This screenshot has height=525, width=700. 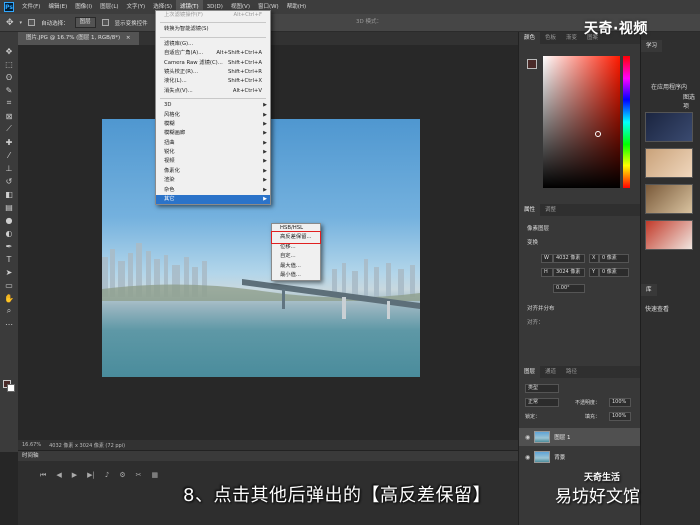 What do you see at coordinates (9, 285) in the screenshot?
I see `rectangle-tool-icon: ▭` at bounding box center [9, 285].